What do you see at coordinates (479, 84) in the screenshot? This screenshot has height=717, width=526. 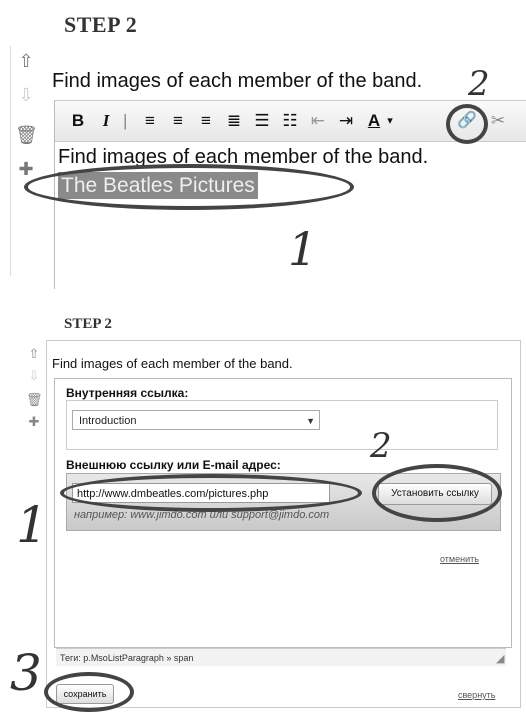 I see `annotation-number-2-top: 2` at bounding box center [479, 84].